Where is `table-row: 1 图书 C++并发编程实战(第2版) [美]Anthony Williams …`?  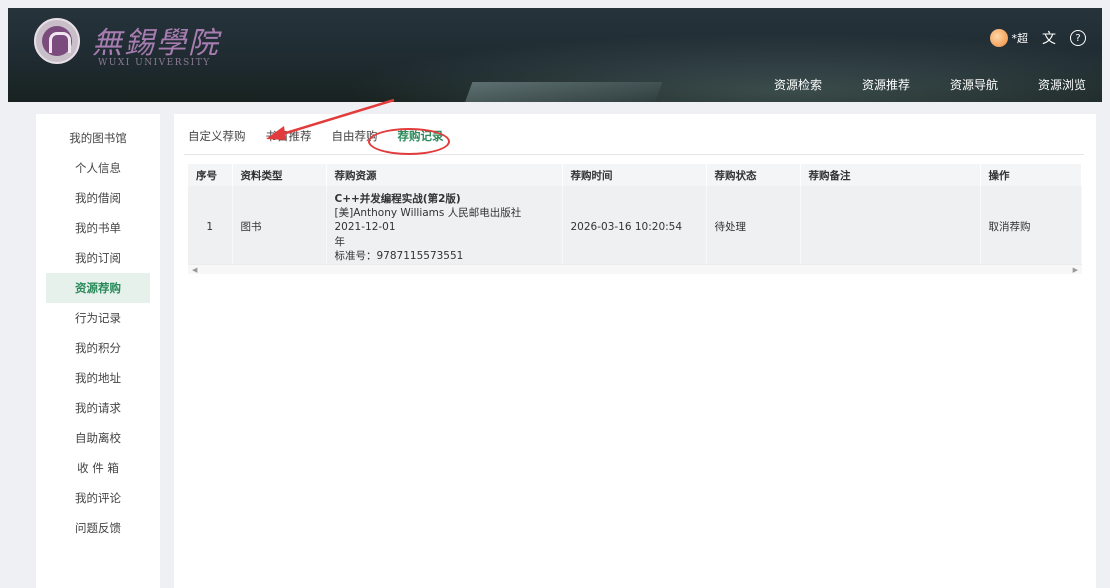
table-row: 1 图书 C++并发编程实战(第2版) [美]Anthony Williams … is located at coordinates (635, 227).